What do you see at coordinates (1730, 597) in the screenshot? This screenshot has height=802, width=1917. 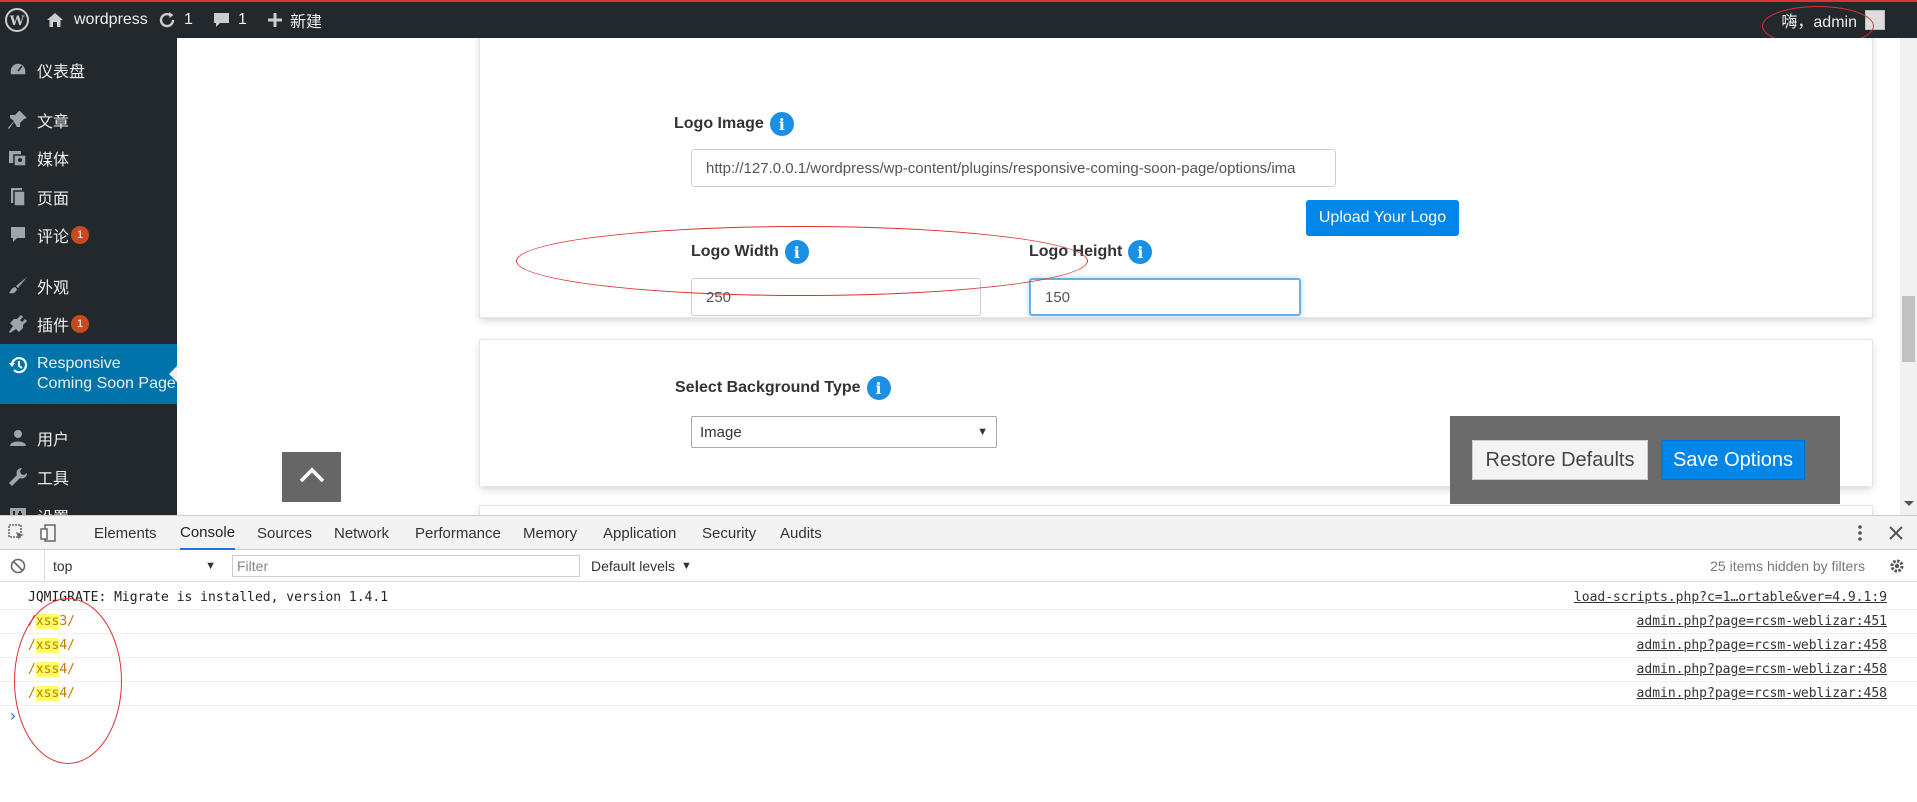 I see `console-source-link: load-scripts.php?c=1…ortable&ver=4.9.1:9` at bounding box center [1730, 597].